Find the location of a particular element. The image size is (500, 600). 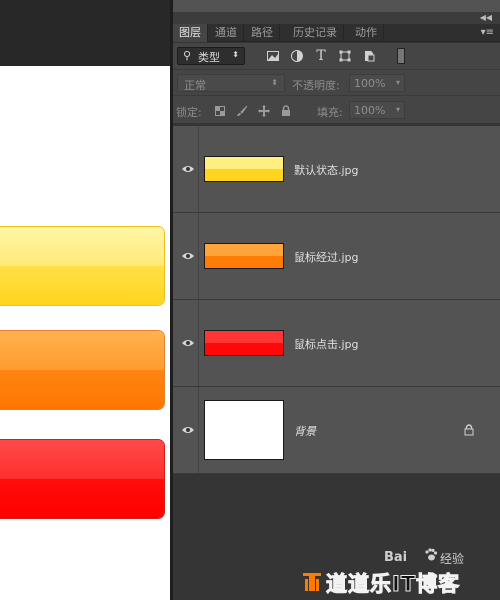

opacity-label: 不透明度: is located at coordinates (316, 85).